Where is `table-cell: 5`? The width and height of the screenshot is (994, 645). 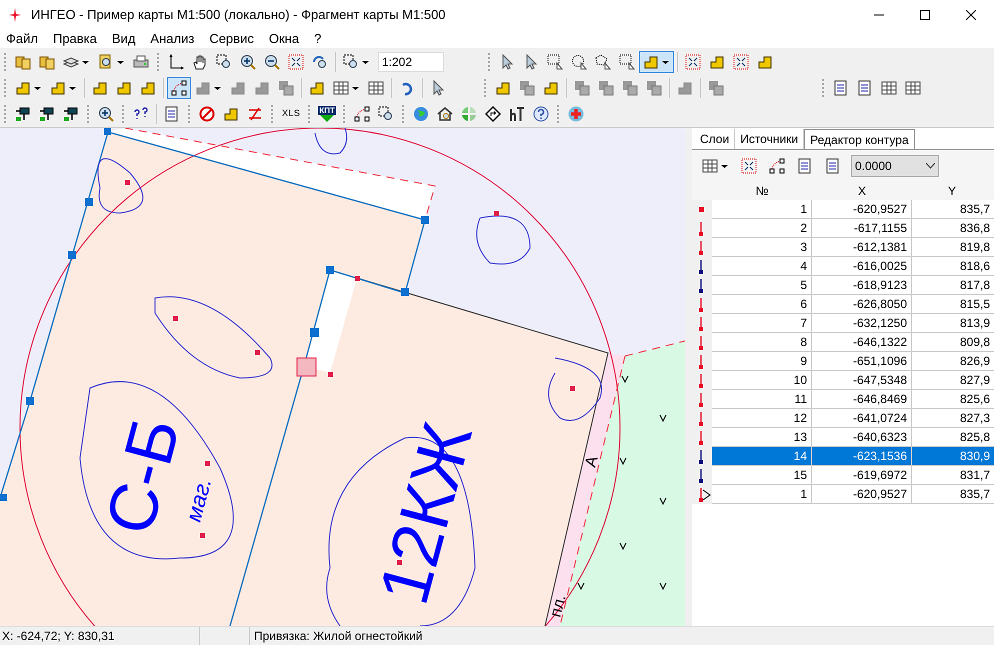
table-cell: 5 is located at coordinates (762, 285).